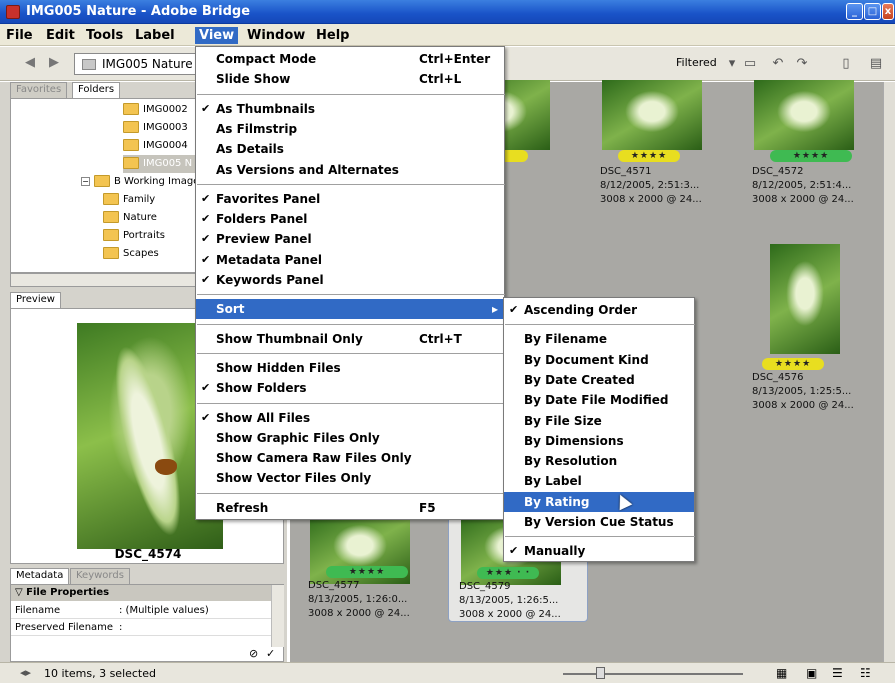  Describe the element at coordinates (270, 653) in the screenshot. I see `checkmark-icon: ✓` at that location.